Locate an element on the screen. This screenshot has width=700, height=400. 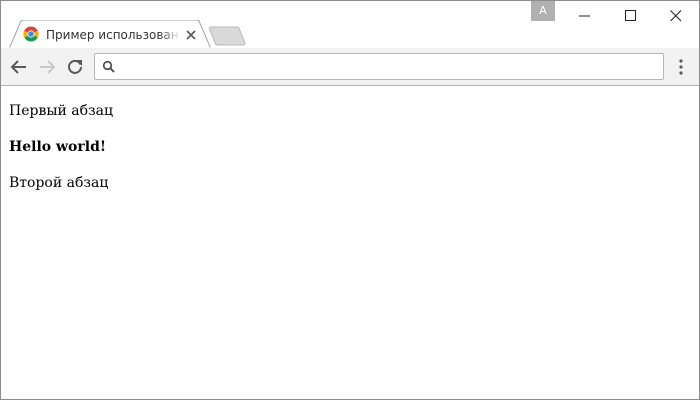
url-input is located at coordinates (388, 66).